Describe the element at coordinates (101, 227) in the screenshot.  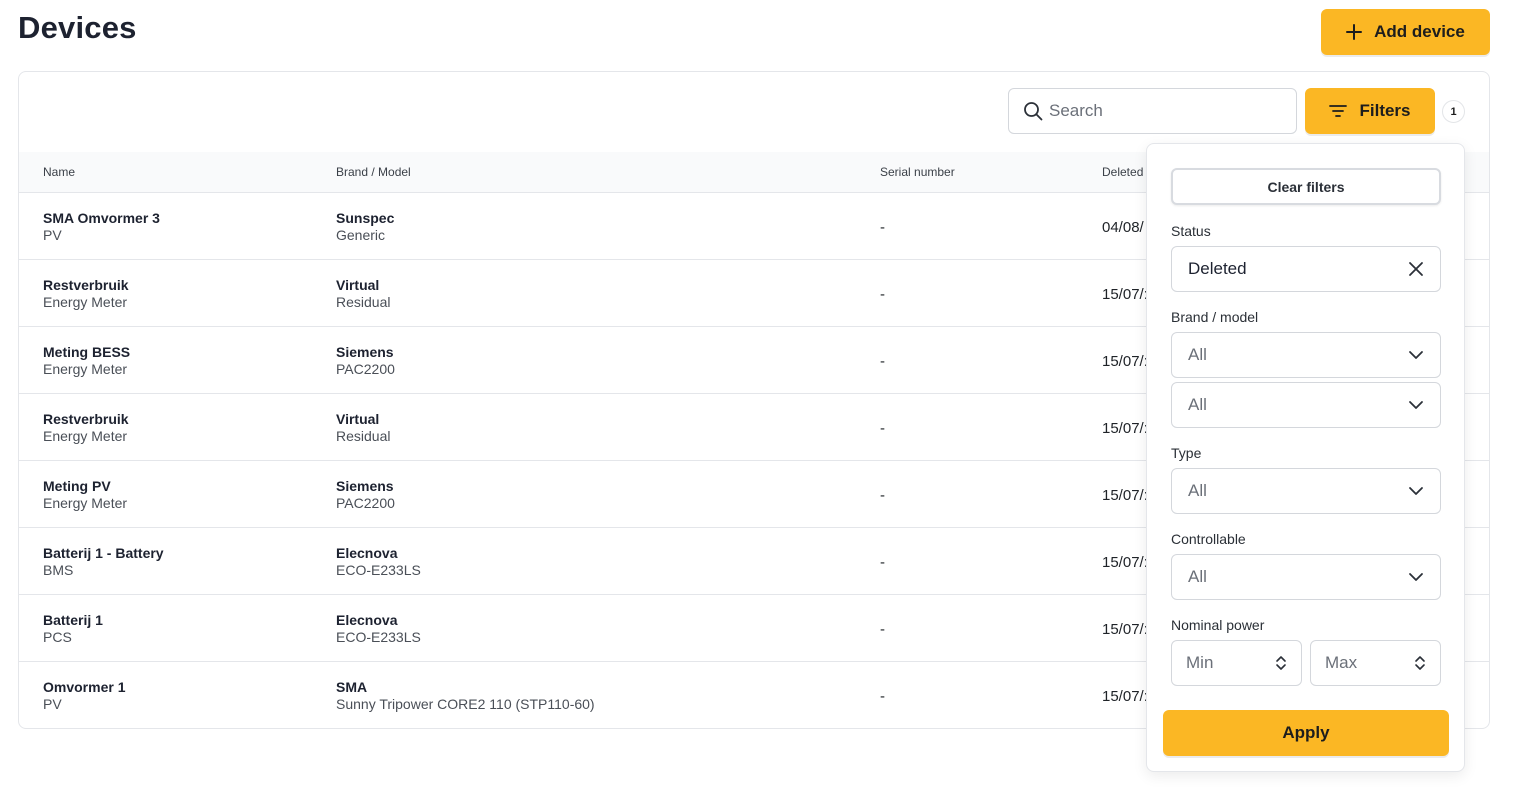
I see `device-name-cell: SMA Omvormer 3 PV` at that location.